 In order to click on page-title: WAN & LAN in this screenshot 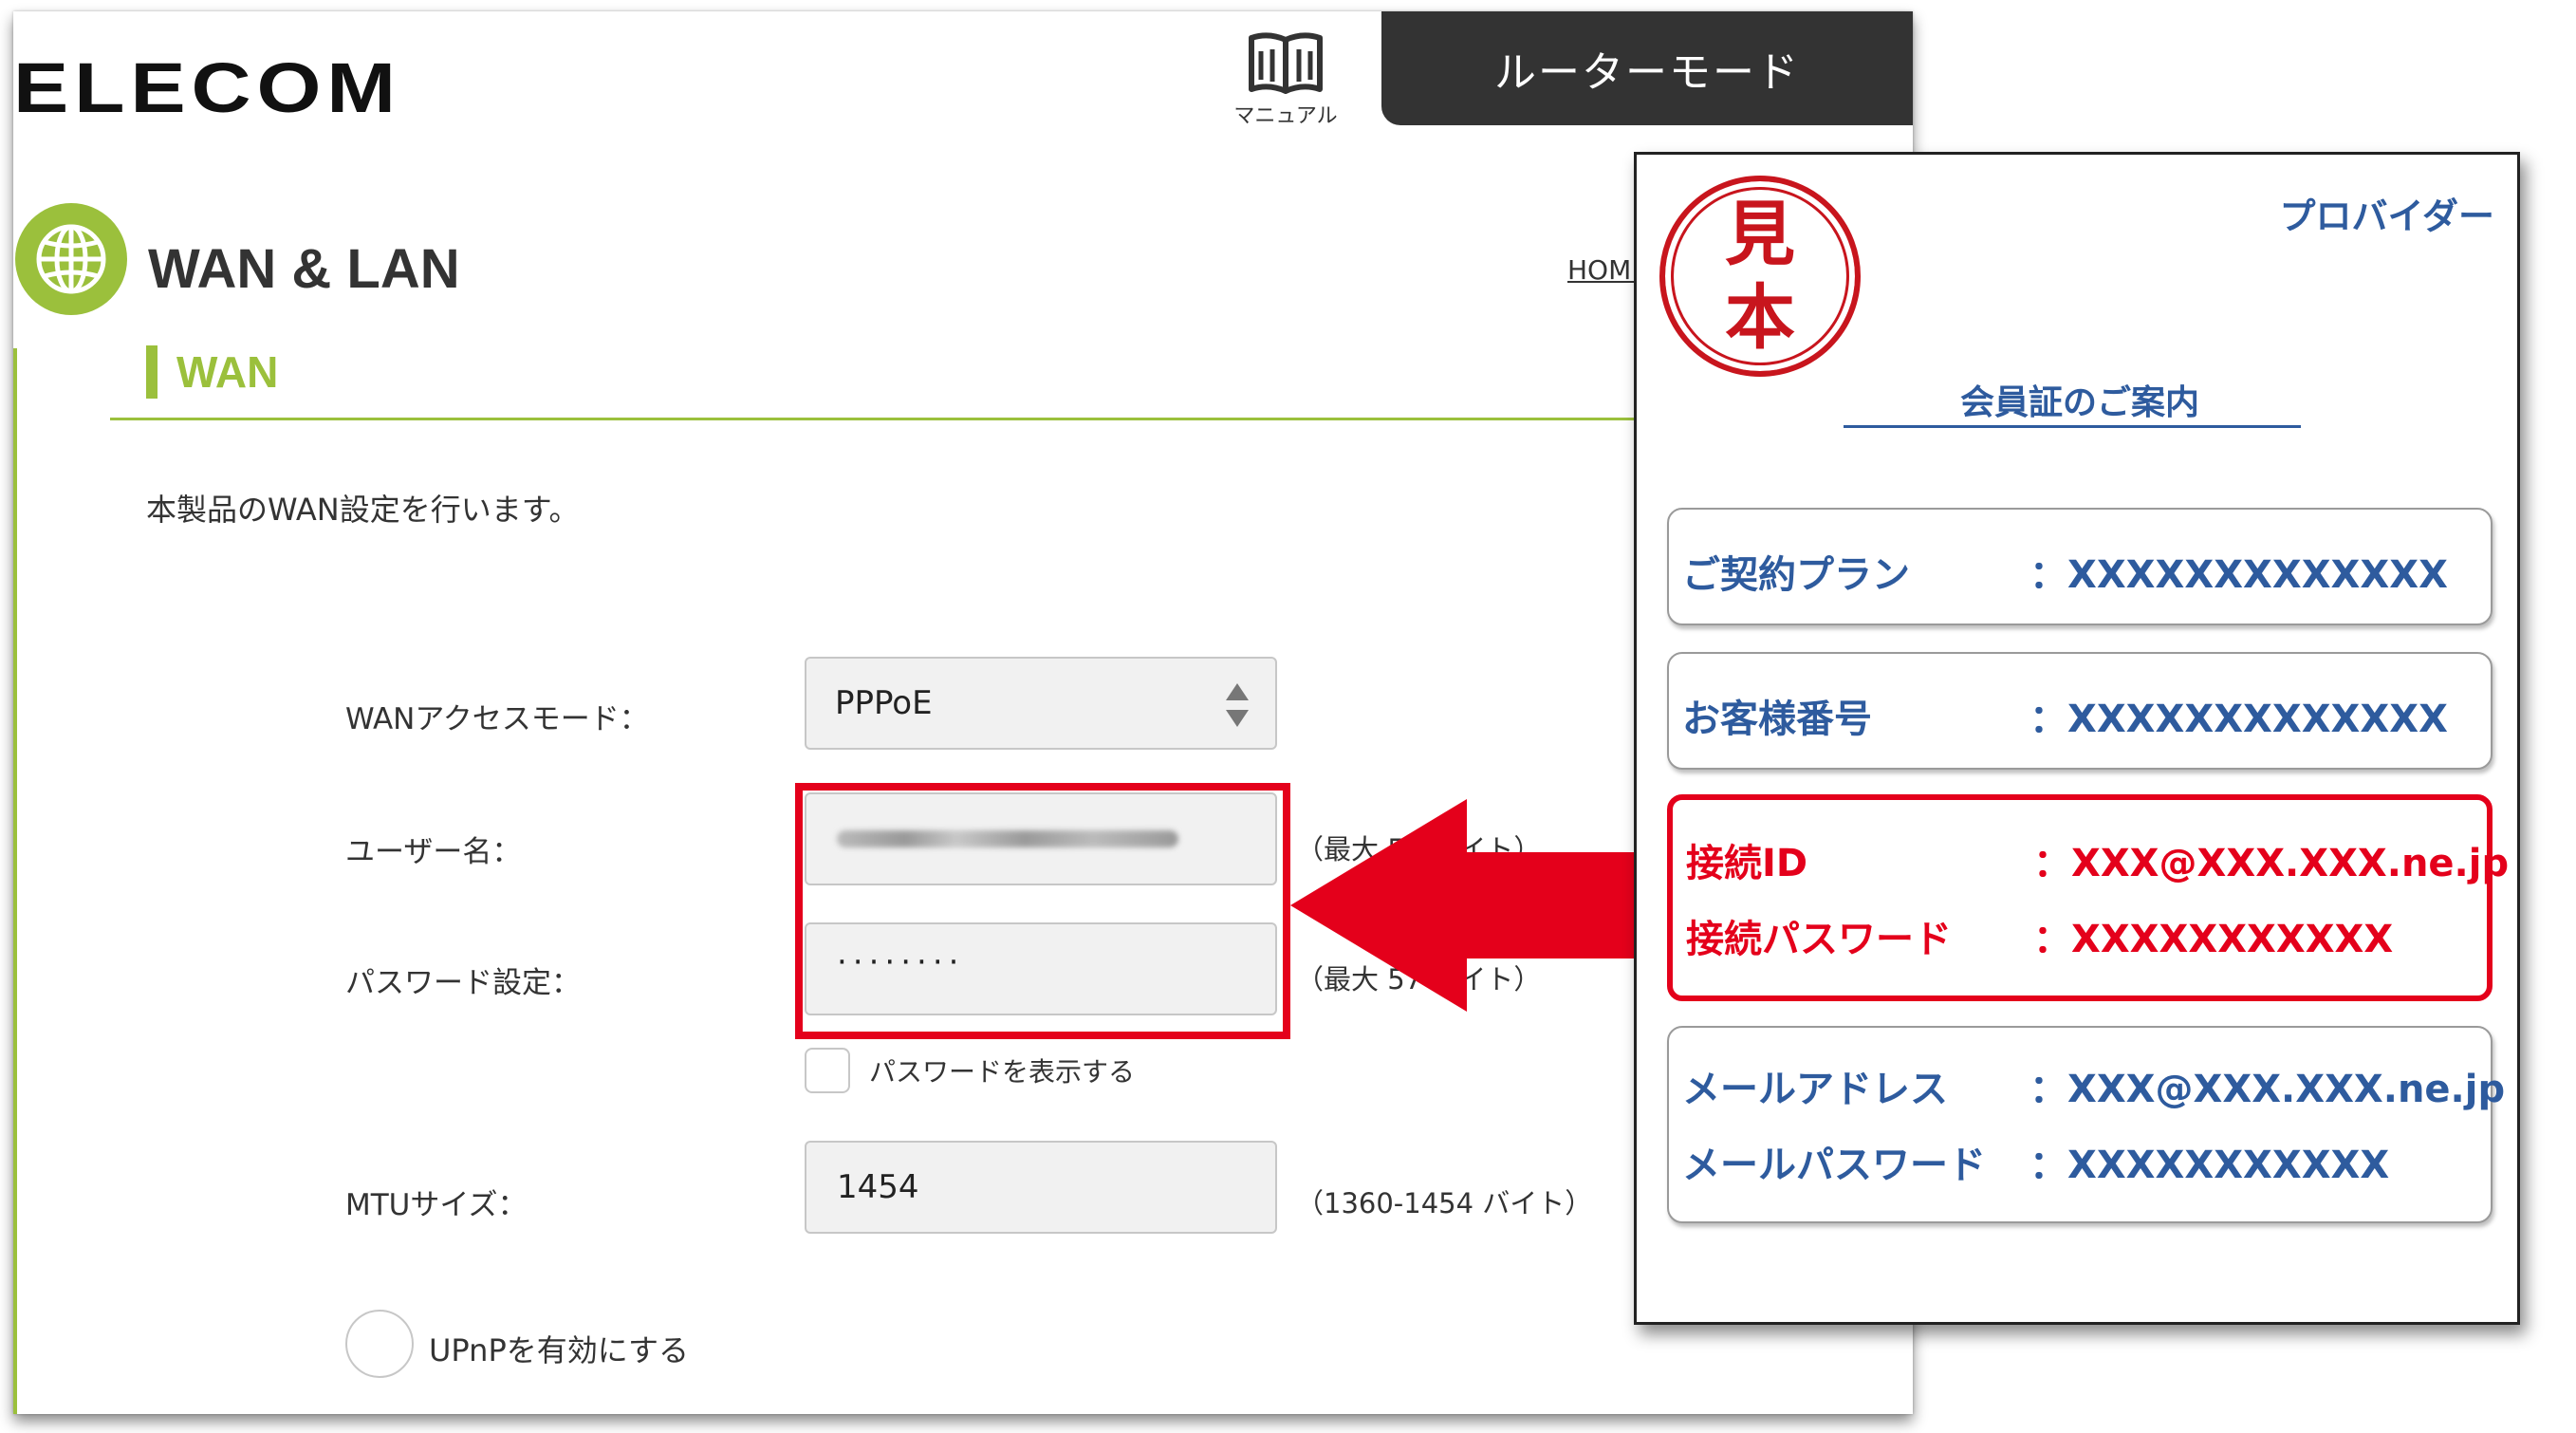, I will do `click(304, 269)`.